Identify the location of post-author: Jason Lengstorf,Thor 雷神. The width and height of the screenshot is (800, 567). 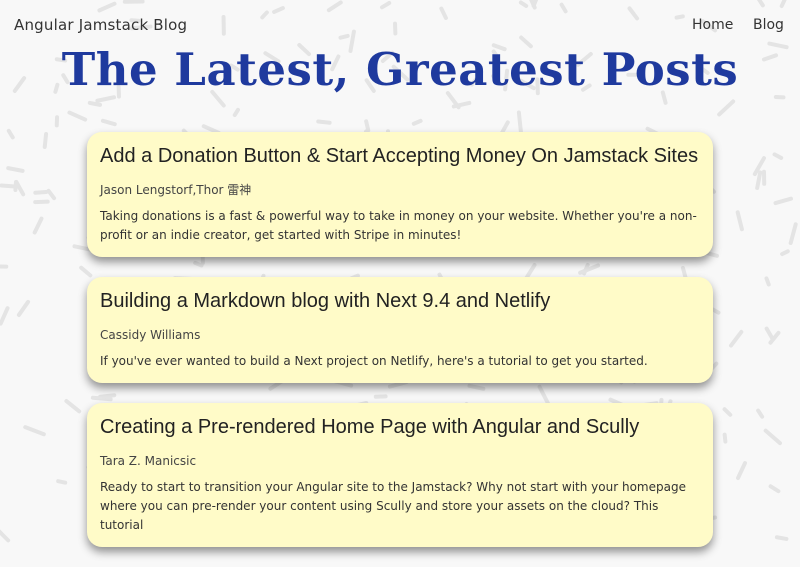
(176, 190).